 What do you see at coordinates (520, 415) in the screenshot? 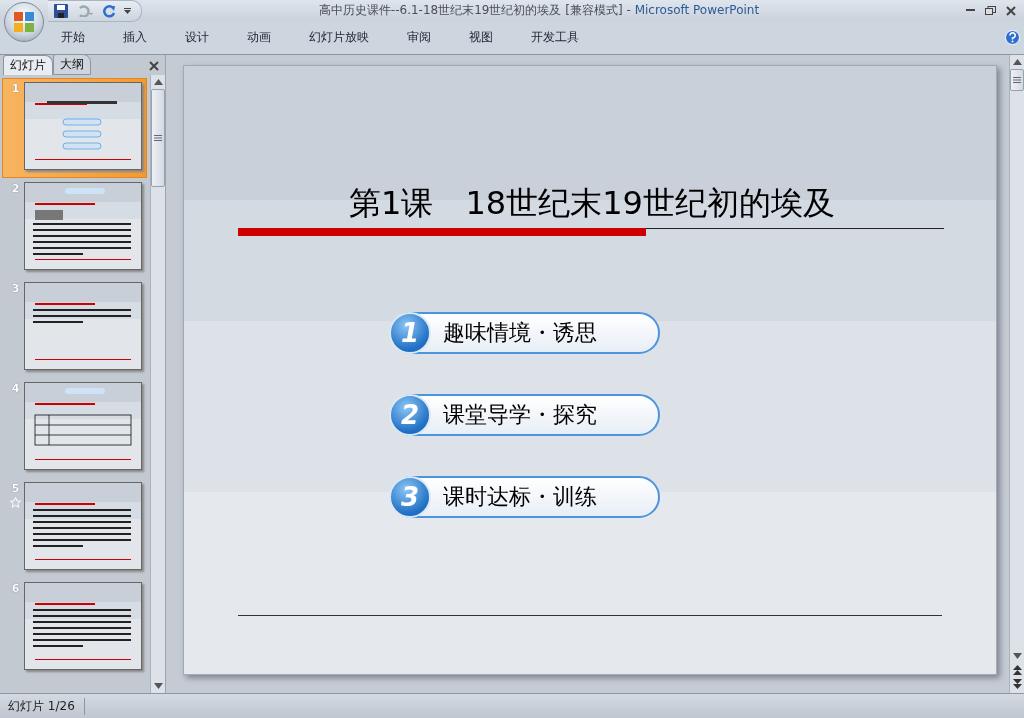
I see `section-label: 课堂导学・探究` at bounding box center [520, 415].